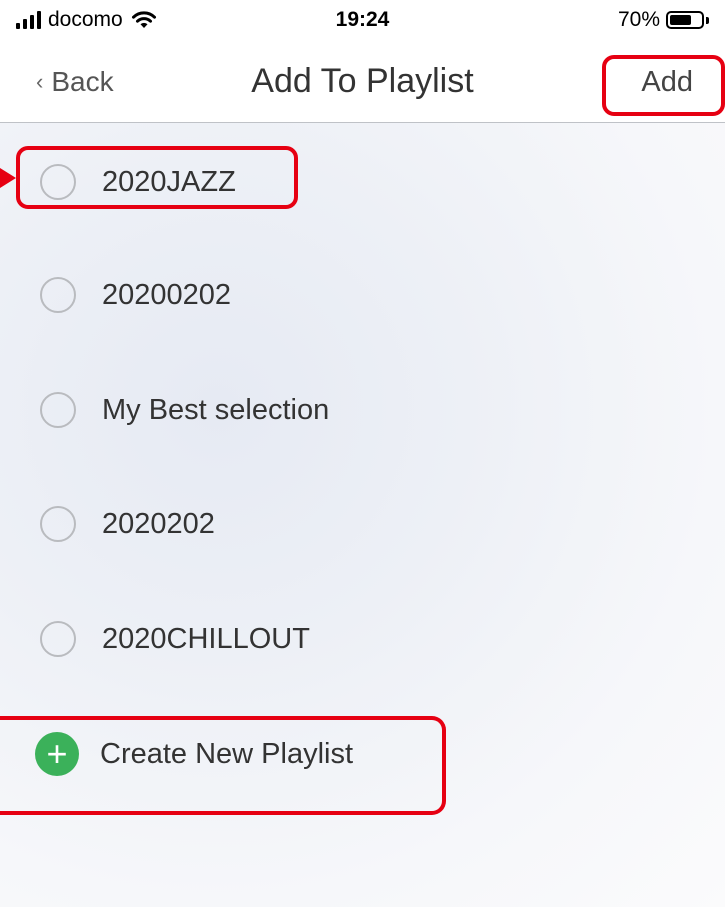  I want to click on battery-icon, so click(685, 20).